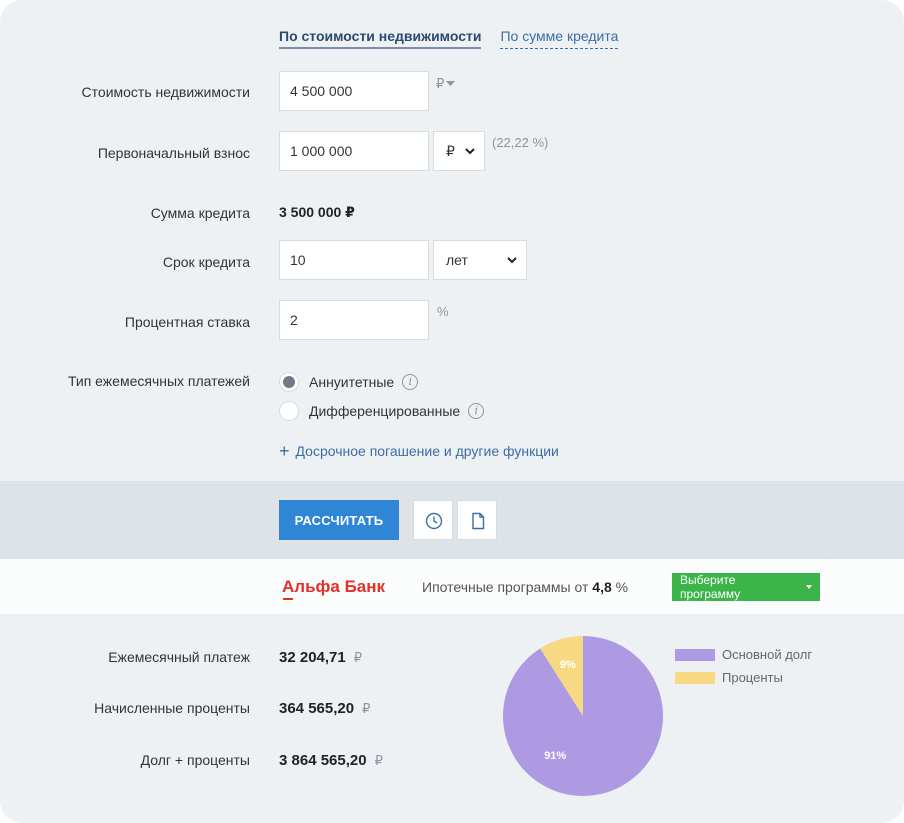  What do you see at coordinates (427, 451) in the screenshot?
I see `extra-functions-label: Досрочное погашение и другие функции` at bounding box center [427, 451].